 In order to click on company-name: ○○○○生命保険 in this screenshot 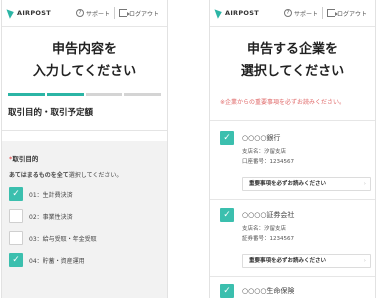, I will do `click(268, 291)`.